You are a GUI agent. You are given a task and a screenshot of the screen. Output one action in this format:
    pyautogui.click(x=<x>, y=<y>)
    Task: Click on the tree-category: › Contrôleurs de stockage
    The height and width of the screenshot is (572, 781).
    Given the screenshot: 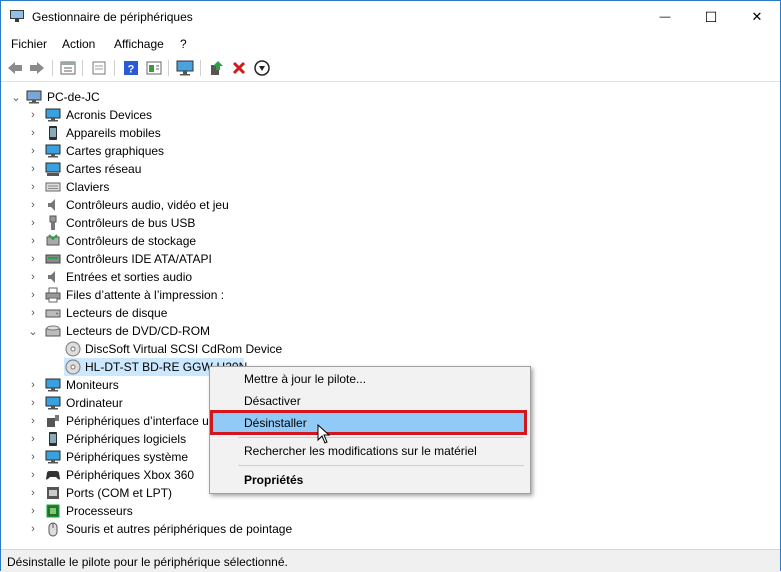 What is the action you would take?
    pyautogui.click(x=390, y=241)
    